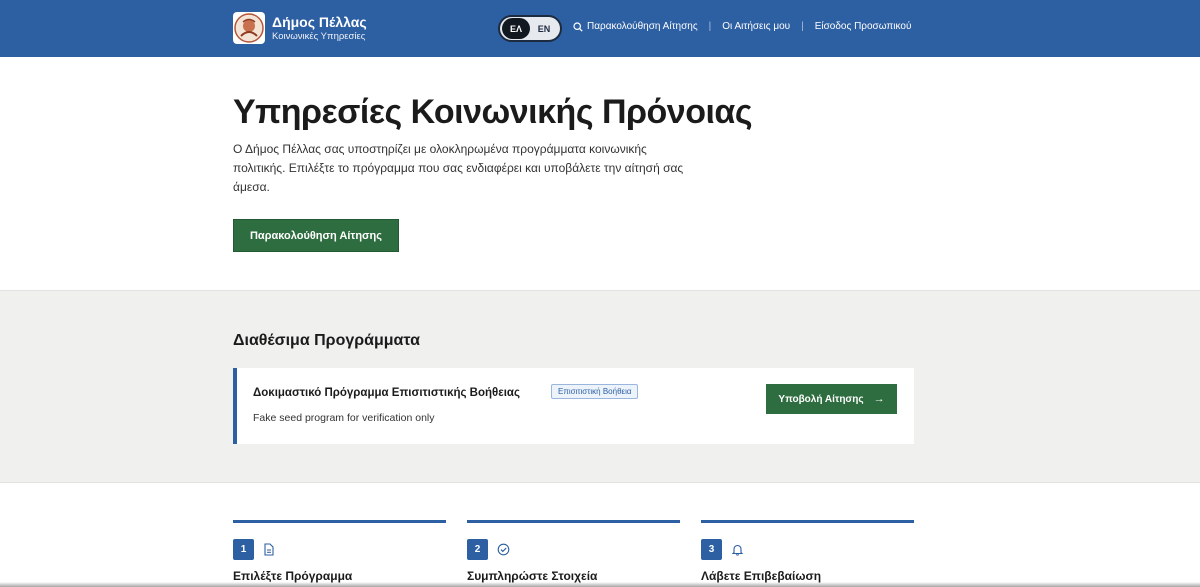 Image resolution: width=1200 pixels, height=587 pixels. I want to click on bell-icon, so click(737, 549).